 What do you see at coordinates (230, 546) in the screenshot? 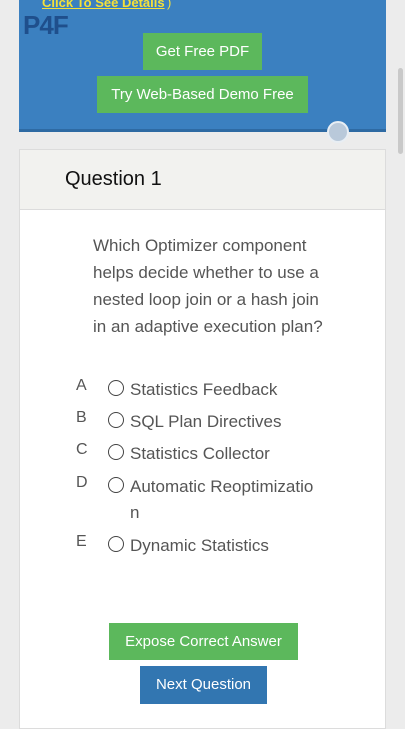
I see `option-label: Dynamic Statistics` at bounding box center [230, 546].